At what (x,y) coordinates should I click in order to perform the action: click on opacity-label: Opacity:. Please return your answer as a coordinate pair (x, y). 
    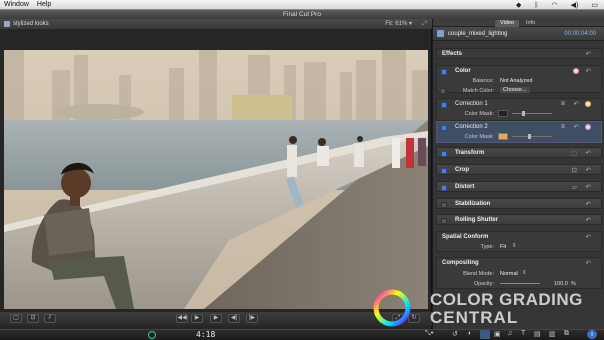
    Looking at the image, I should click on (483, 284).